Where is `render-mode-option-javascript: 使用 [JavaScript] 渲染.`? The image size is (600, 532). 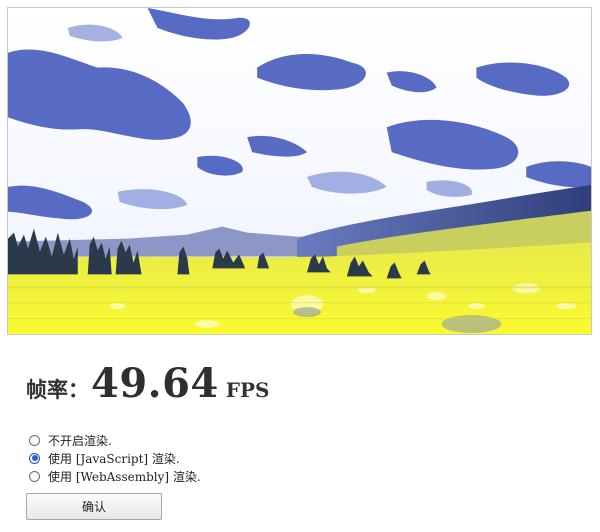
render-mode-option-javascript: 使用 [JavaScript] 渲染. is located at coordinates (115, 458).